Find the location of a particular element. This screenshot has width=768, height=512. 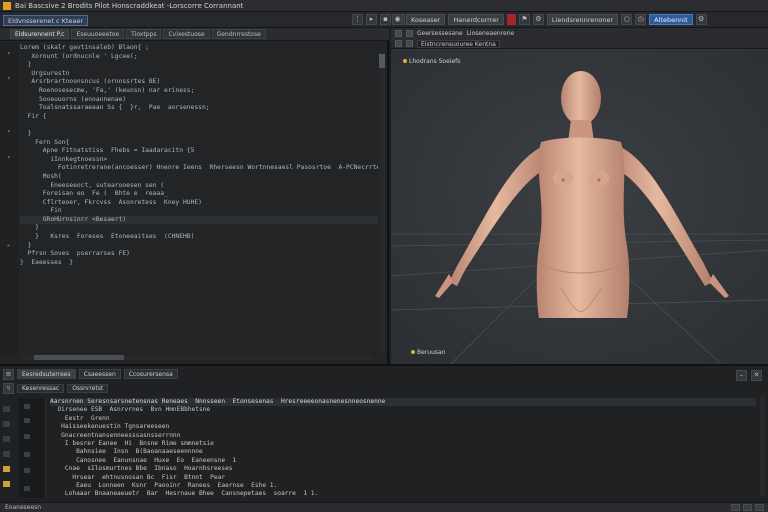

console-line: Canosnee Eanunsnae Huxe Eo Eaneensne 1 is located at coordinates (403, 461).